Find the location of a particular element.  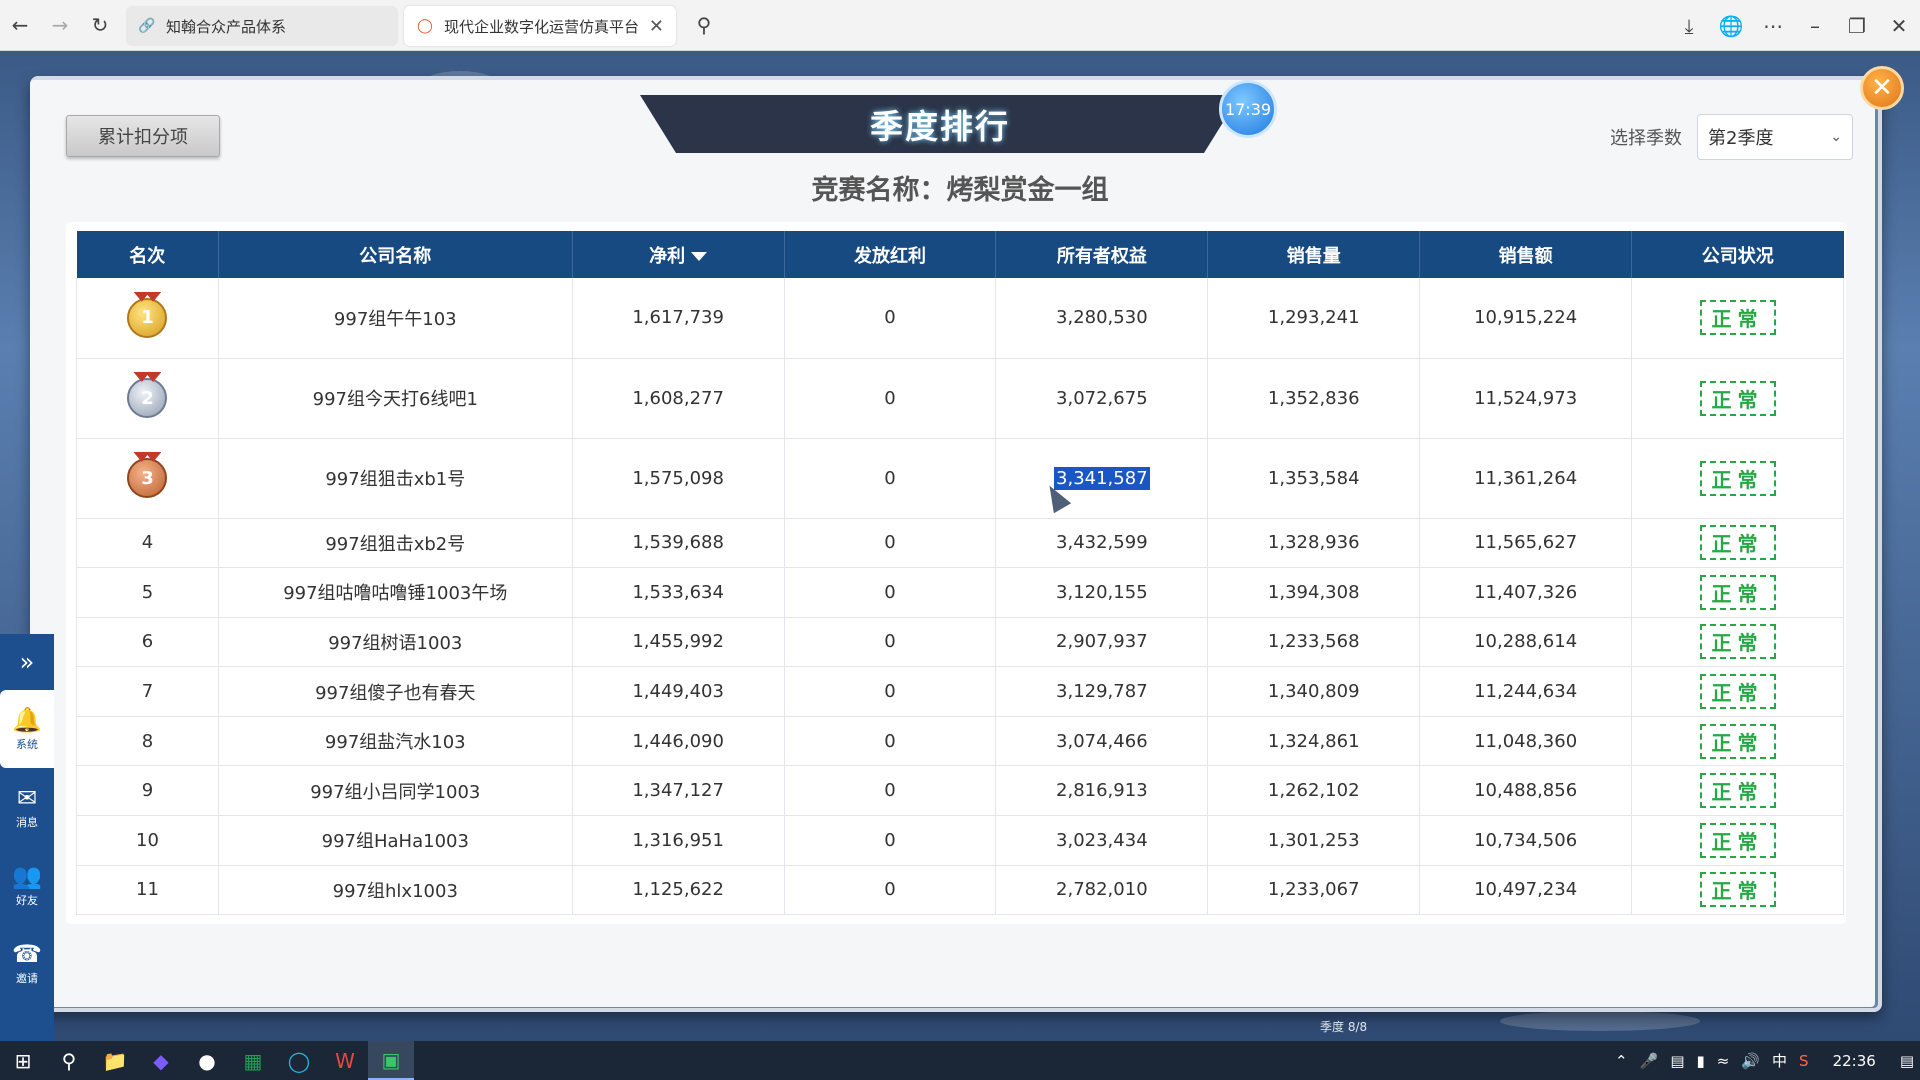

battery-icon: ▮ is located at coordinates (1701, 1061).